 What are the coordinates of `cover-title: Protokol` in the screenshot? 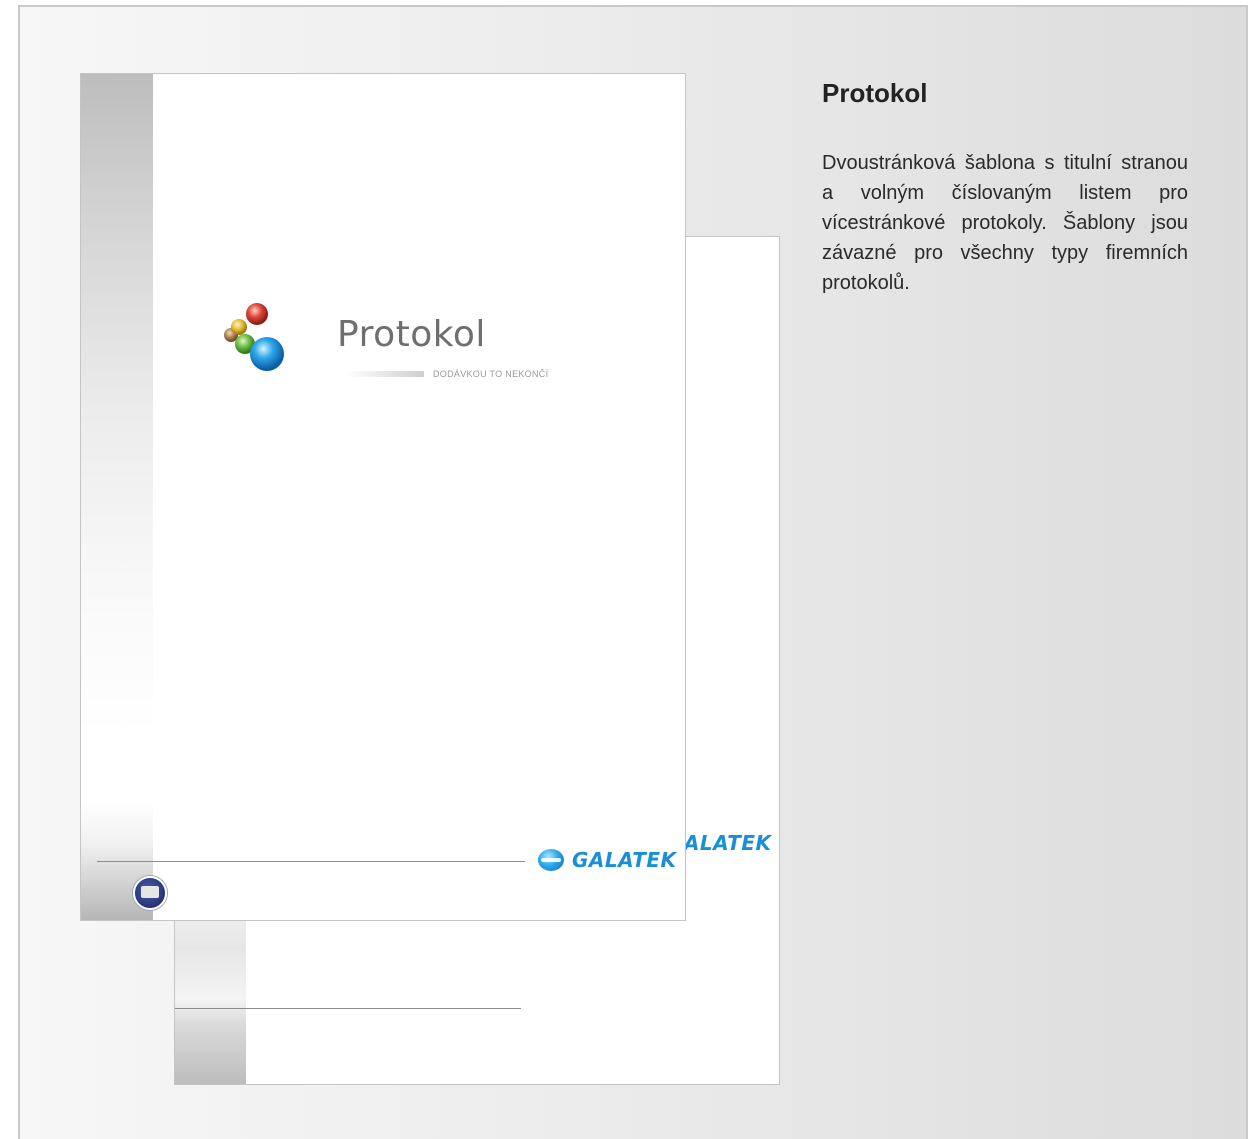 It's located at (411, 334).